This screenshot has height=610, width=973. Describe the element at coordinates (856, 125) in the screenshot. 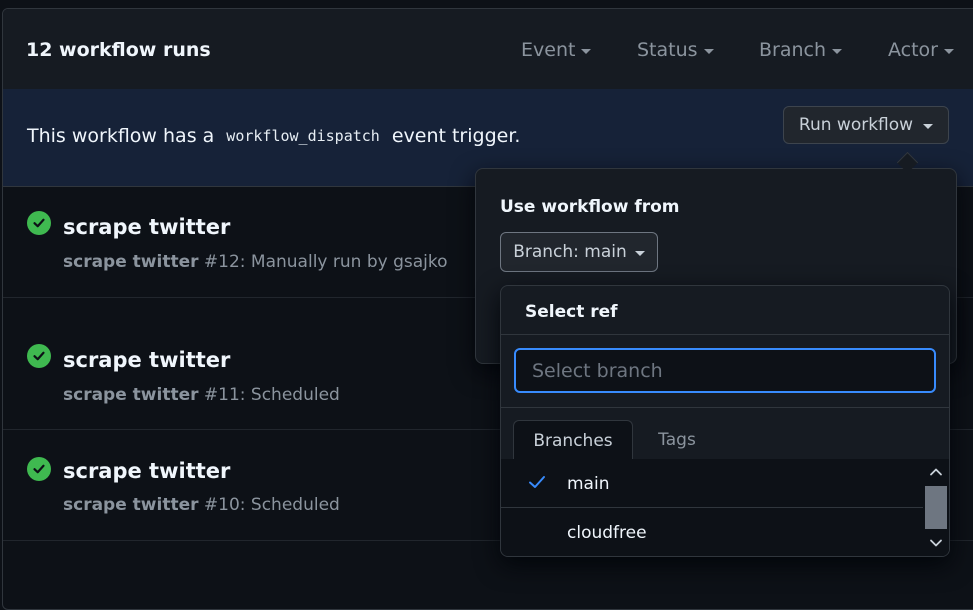

I see `run-workflow-label: Run workflow` at that location.